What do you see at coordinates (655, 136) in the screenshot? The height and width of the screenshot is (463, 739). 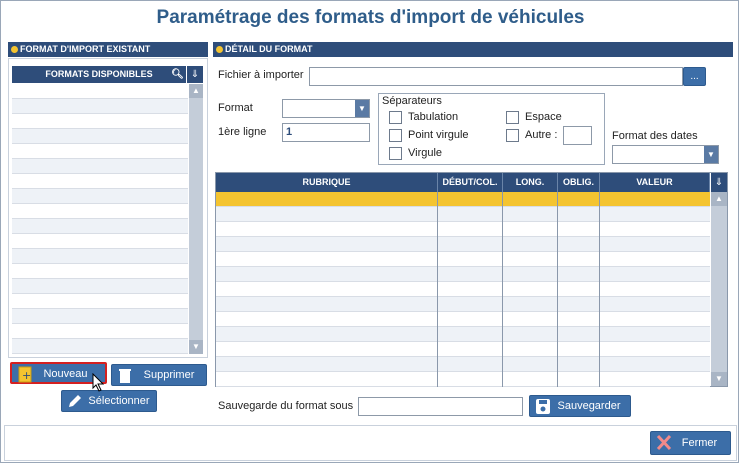 I see `date-format-label: Format des dates` at bounding box center [655, 136].